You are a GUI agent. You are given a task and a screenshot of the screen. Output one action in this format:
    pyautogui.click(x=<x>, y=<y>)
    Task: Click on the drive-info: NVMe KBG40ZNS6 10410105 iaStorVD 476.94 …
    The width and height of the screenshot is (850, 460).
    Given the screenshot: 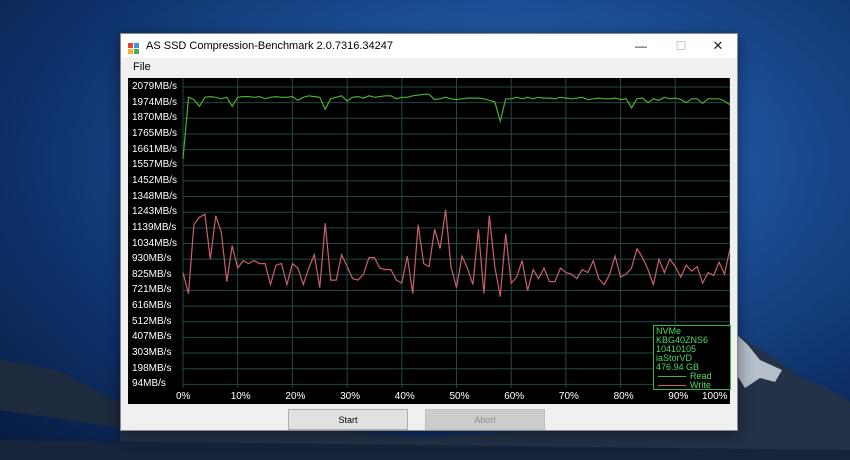 What is the action you would take?
    pyautogui.click(x=692, y=349)
    